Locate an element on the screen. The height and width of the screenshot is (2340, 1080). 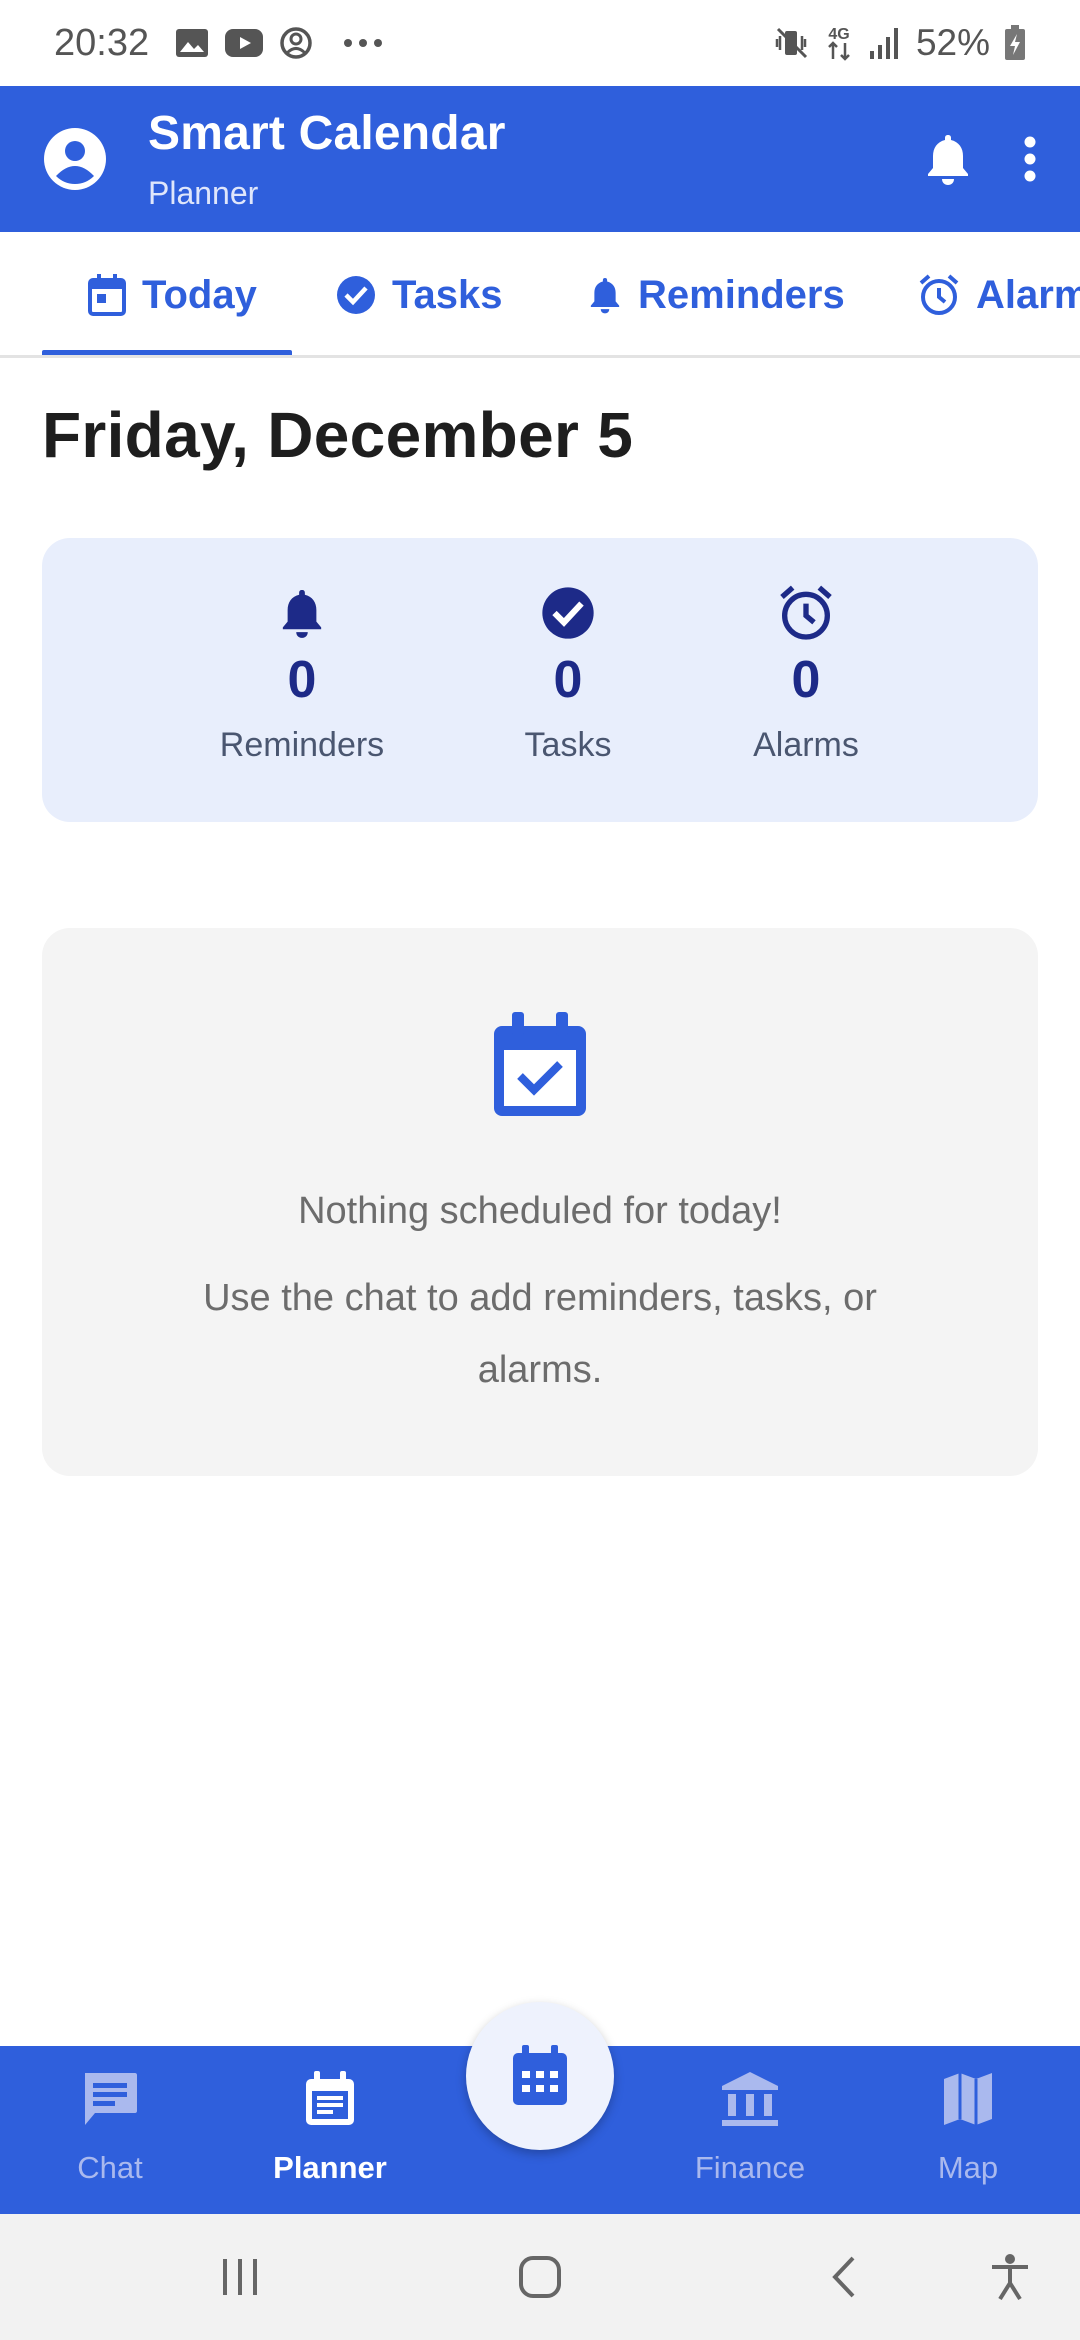
accessibility-button is located at coordinates (1010, 2277).